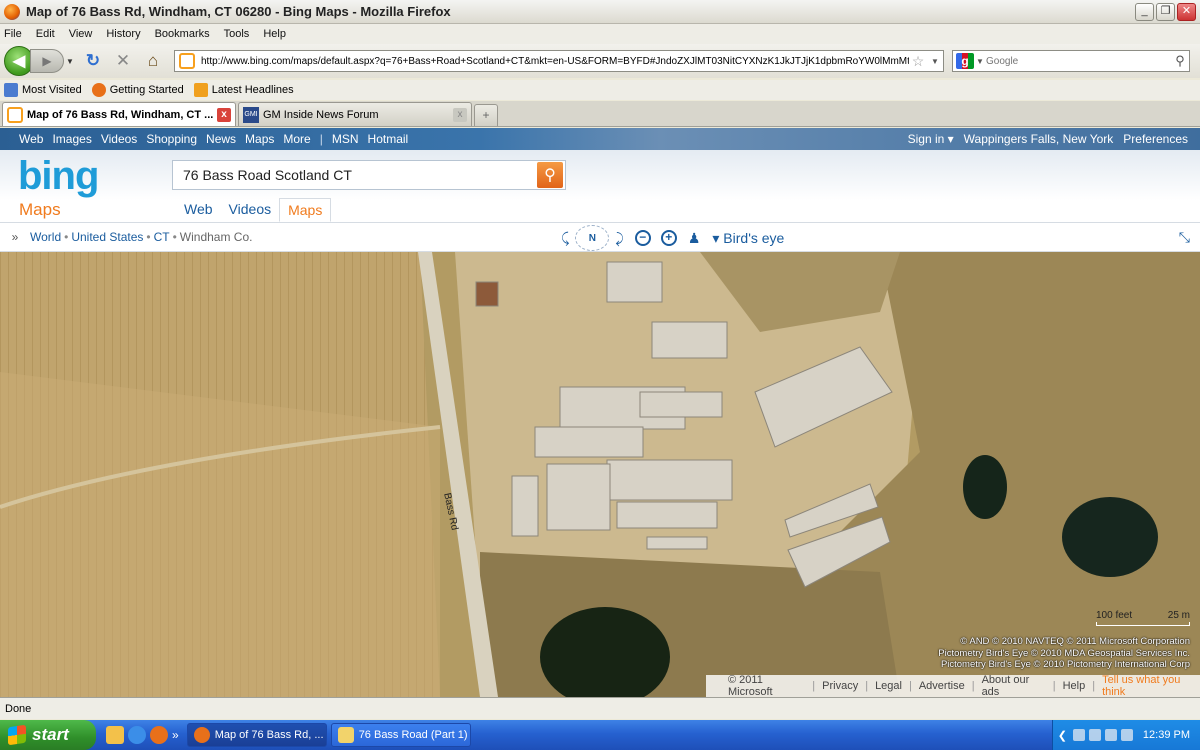 The width and height of the screenshot is (1200, 750). What do you see at coordinates (1078, 735) in the screenshot?
I see `network-icon` at bounding box center [1078, 735].